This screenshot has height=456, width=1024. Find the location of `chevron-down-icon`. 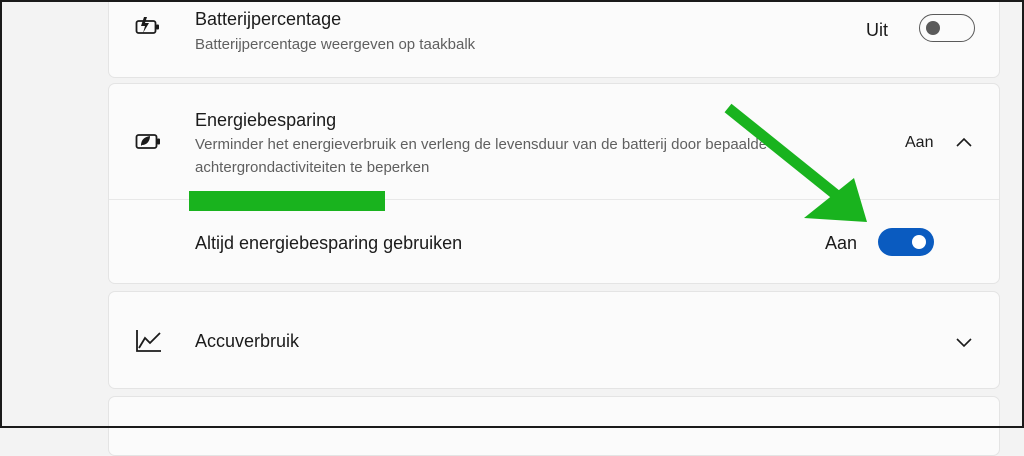

chevron-down-icon is located at coordinates (964, 344).